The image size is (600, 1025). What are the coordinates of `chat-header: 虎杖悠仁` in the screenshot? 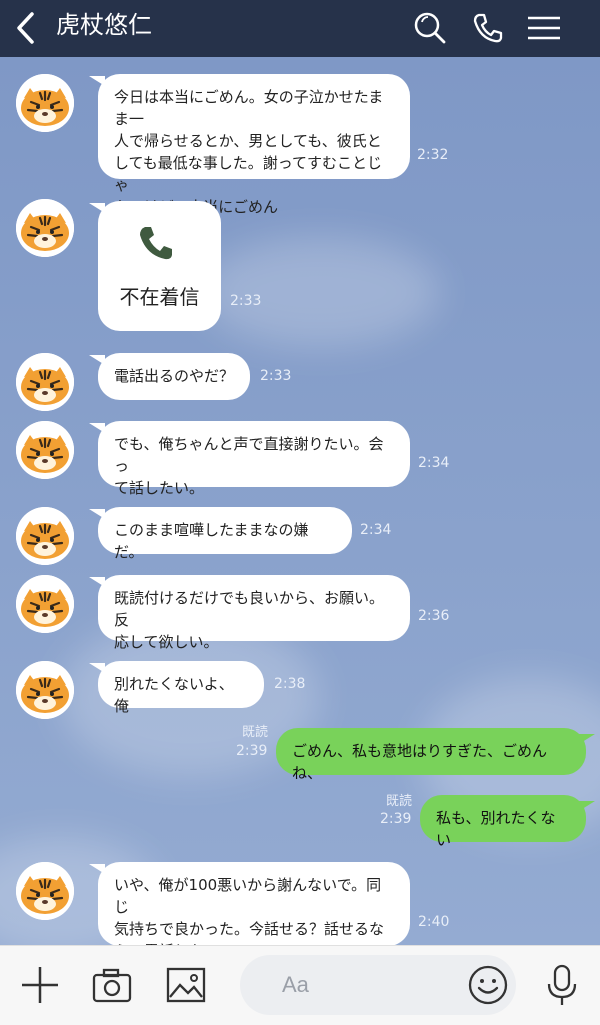 It's located at (300, 28).